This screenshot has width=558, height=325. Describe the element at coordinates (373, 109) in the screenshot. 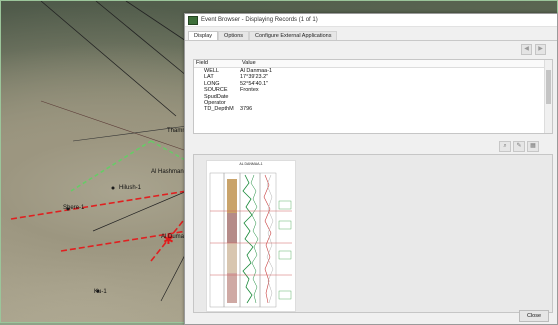

I see `table-row: TD_DepthM 3796` at that location.